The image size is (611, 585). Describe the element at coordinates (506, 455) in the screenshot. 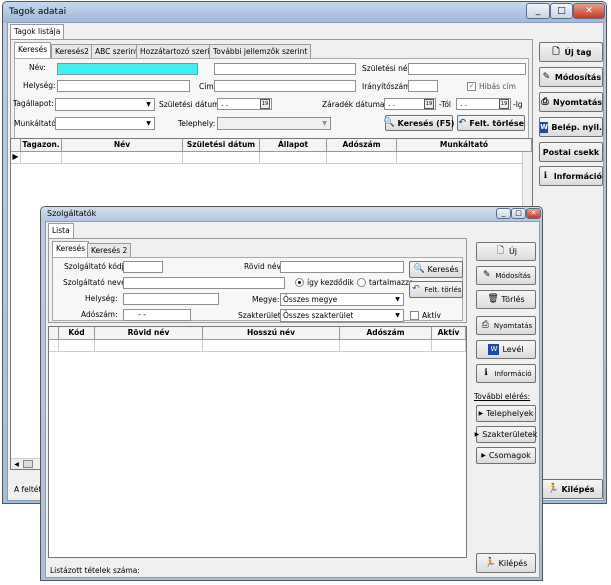

I see `csomagok-button: ▶ Csomagok` at that location.